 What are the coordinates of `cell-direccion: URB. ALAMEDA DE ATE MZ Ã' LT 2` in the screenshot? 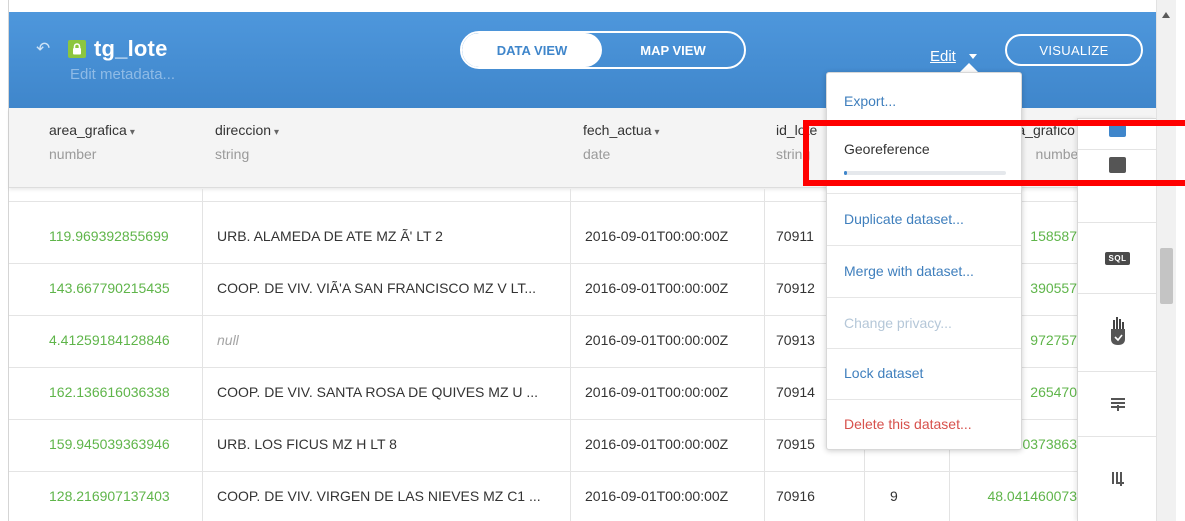 It's located at (390, 236).